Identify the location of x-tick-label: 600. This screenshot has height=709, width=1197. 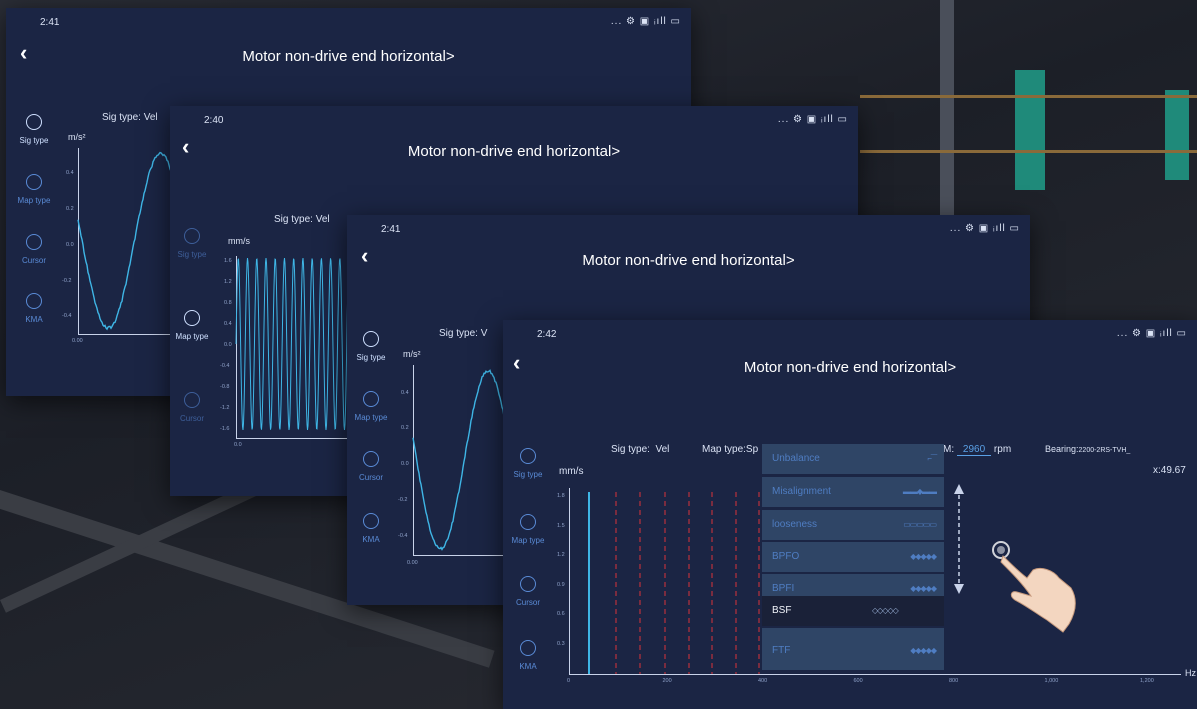
(858, 681).